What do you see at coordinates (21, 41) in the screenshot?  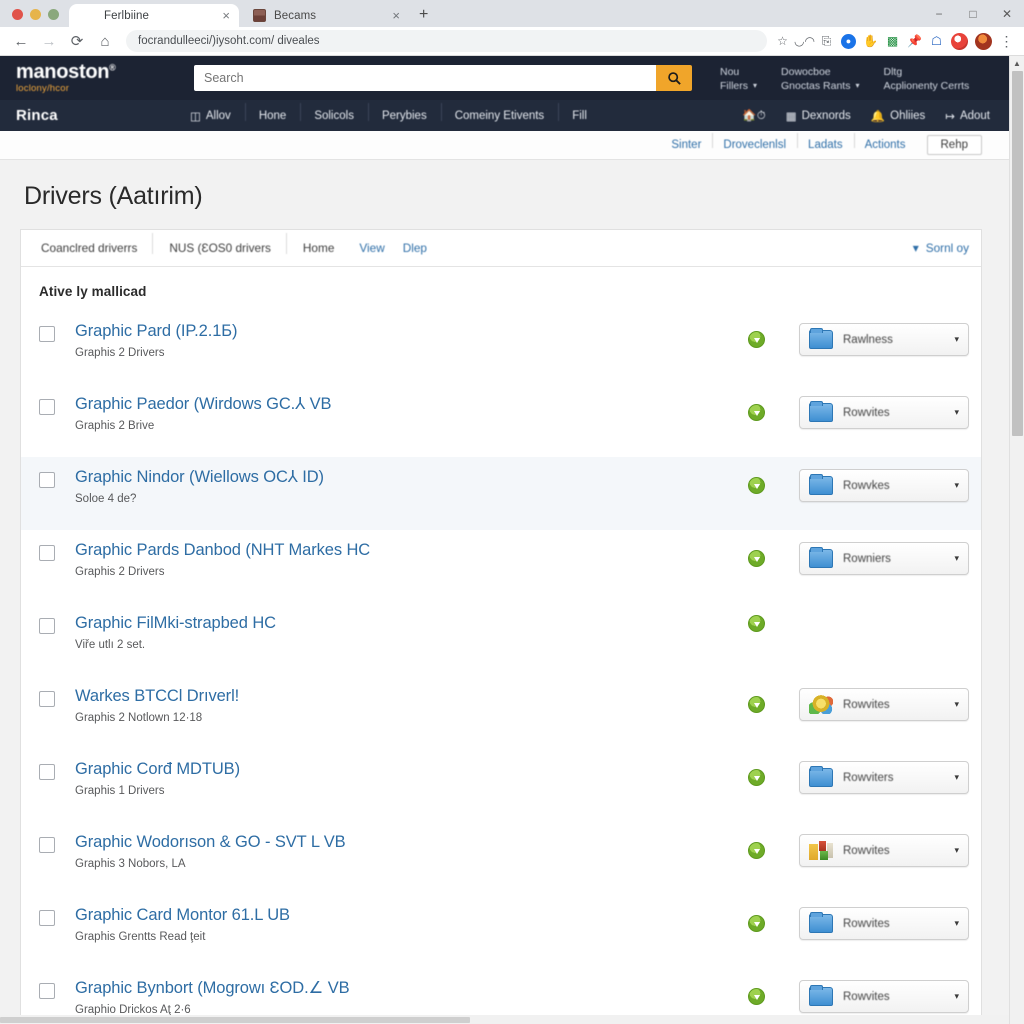 I see `back-button: ←` at bounding box center [21, 41].